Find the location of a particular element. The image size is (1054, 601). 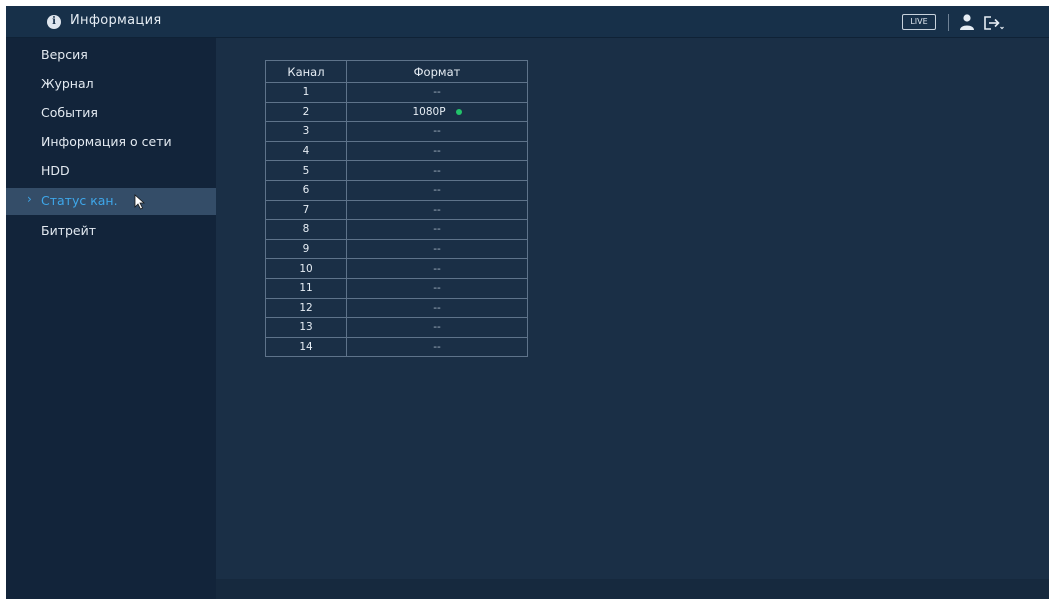

table-row: 1 -- is located at coordinates (396, 92).